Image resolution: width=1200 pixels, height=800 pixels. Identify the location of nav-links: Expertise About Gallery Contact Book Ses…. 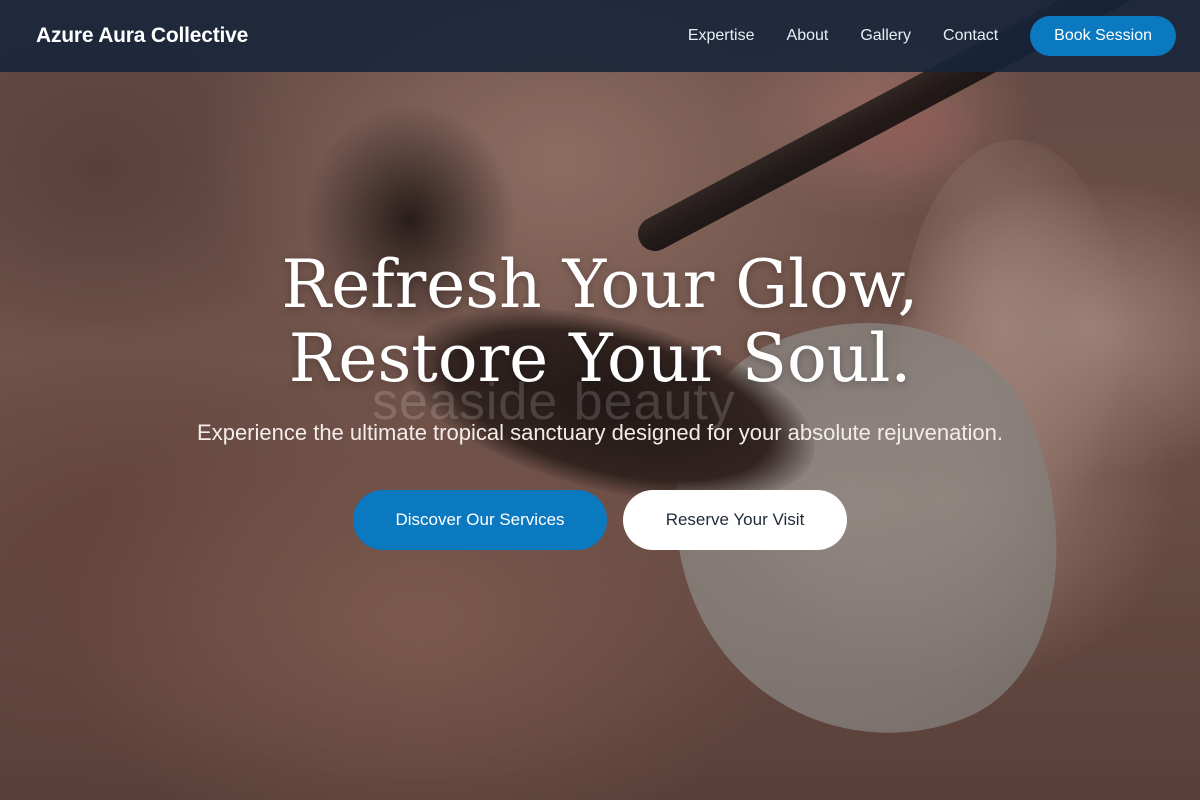
(932, 36).